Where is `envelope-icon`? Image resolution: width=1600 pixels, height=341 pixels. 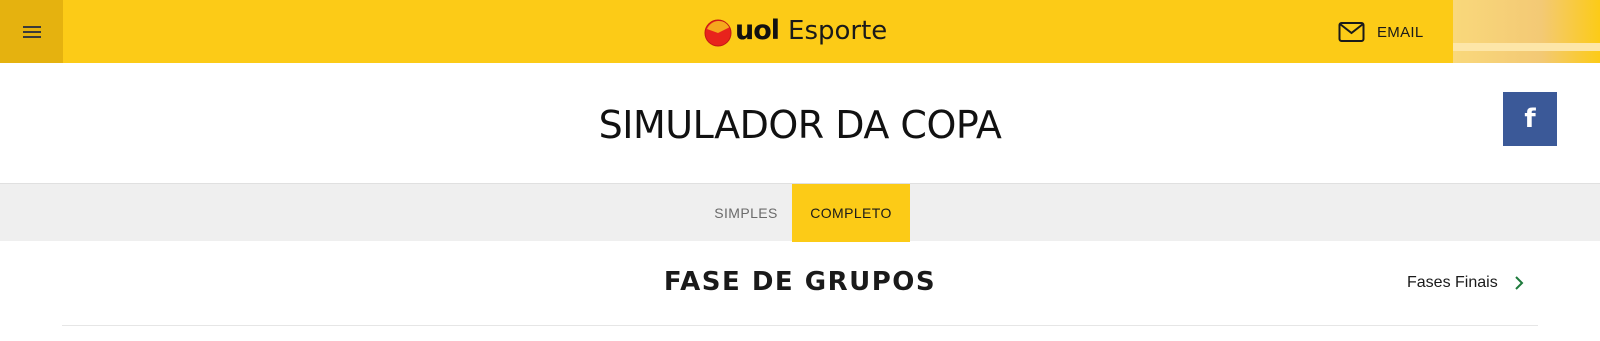
envelope-icon is located at coordinates (1351, 32).